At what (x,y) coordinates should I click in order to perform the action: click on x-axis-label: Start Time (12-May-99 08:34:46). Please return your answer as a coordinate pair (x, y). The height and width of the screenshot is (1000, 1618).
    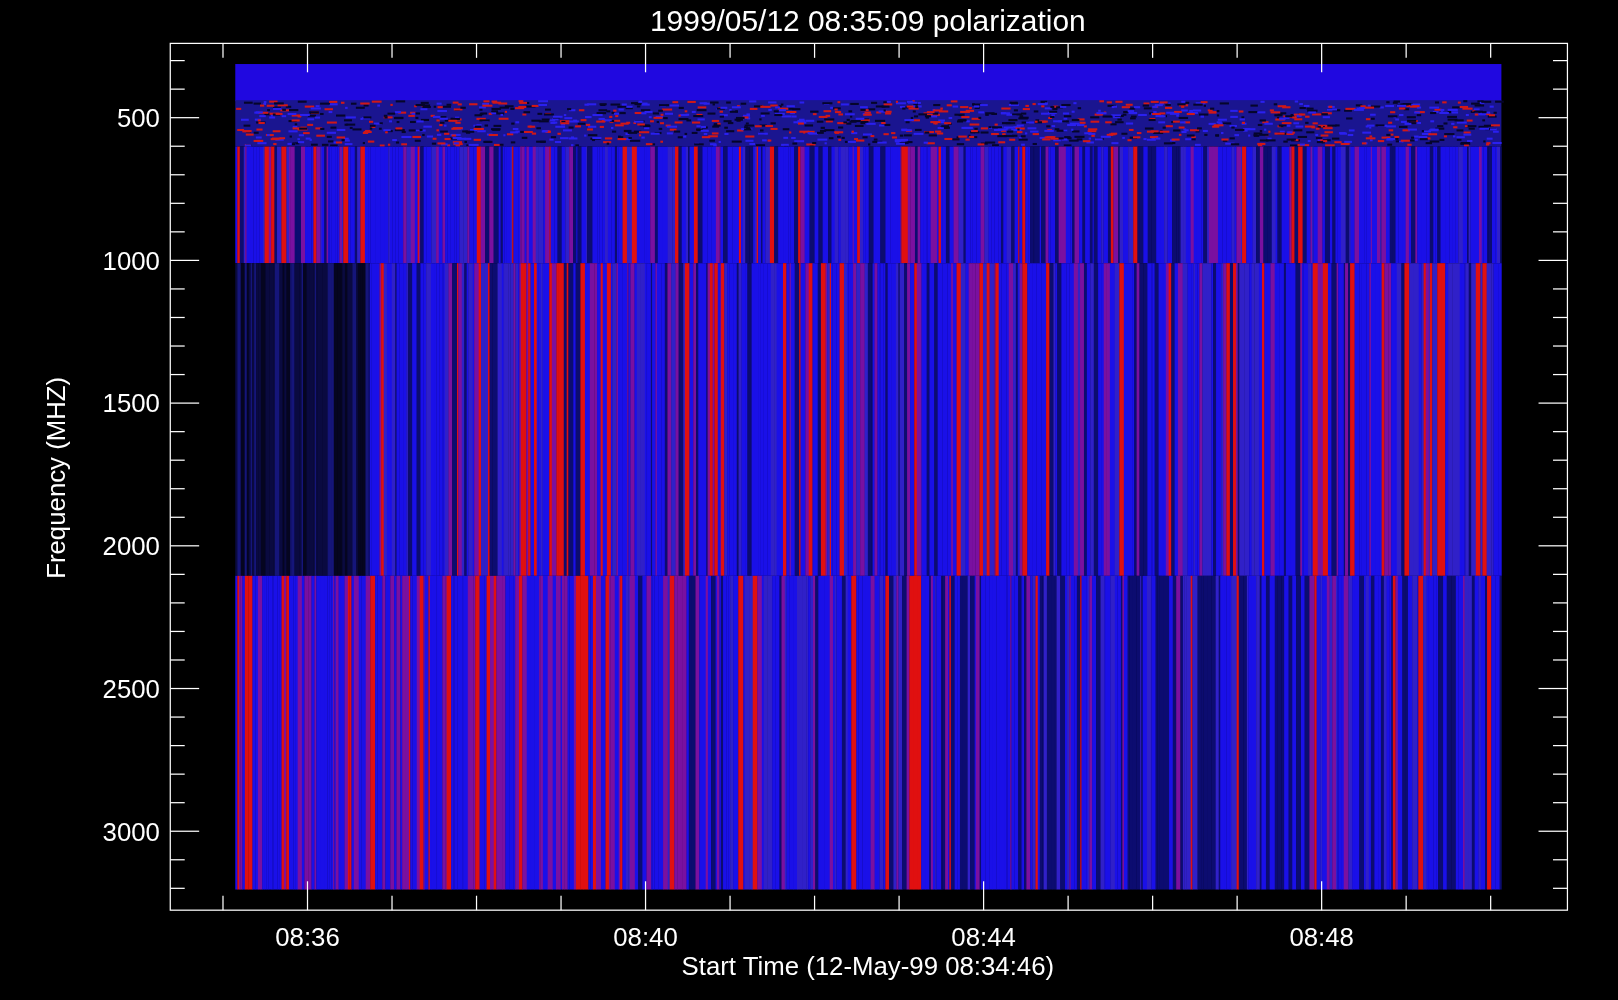
    Looking at the image, I should click on (868, 966).